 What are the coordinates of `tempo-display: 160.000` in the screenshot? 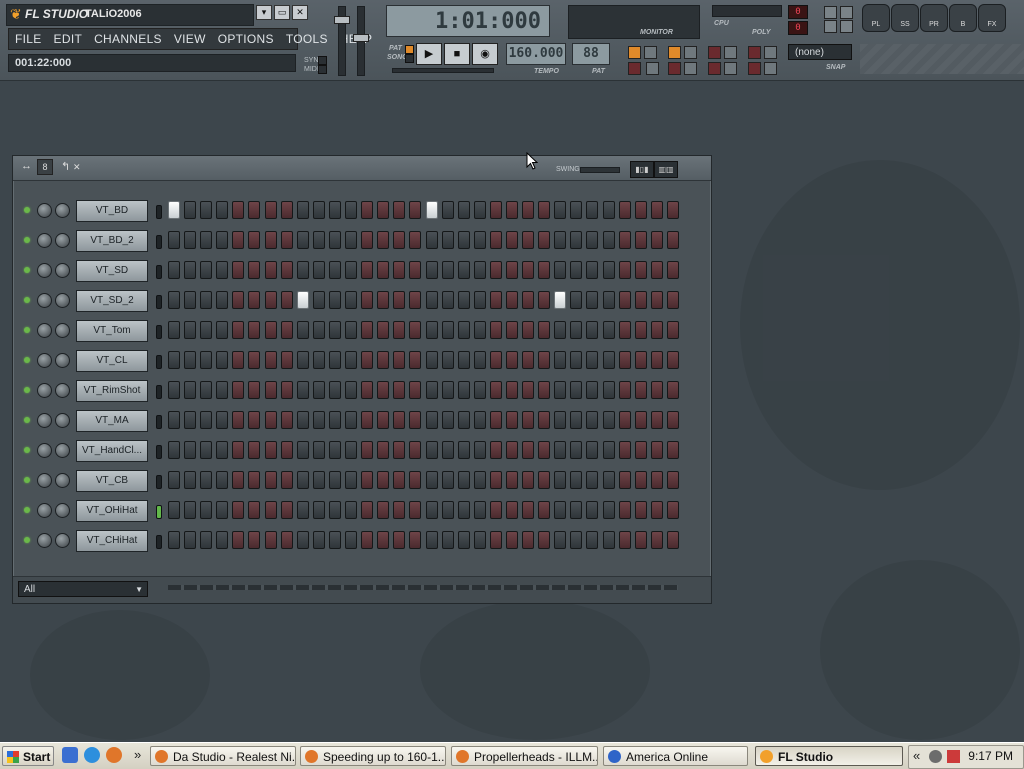 It's located at (536, 54).